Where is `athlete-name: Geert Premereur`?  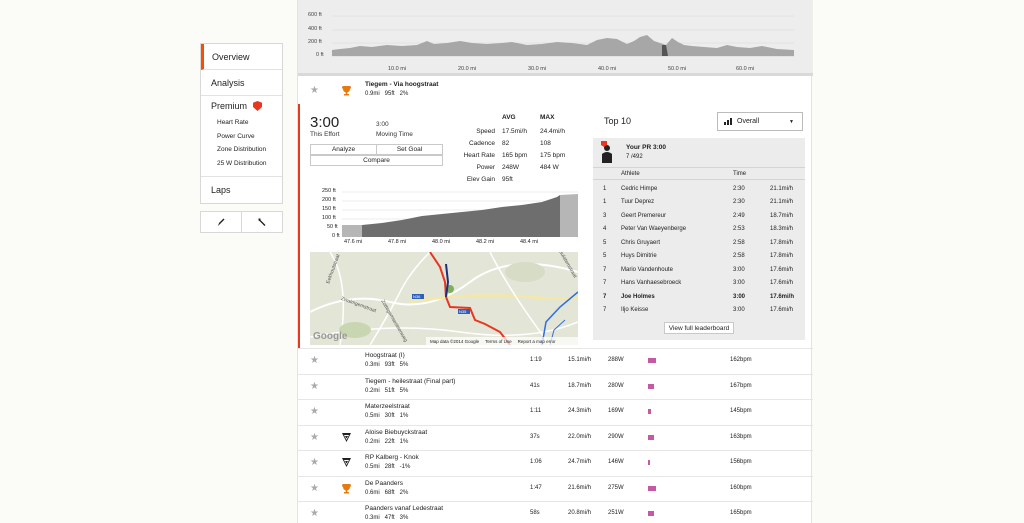 athlete-name: Geert Premereur is located at coordinates (643, 216).